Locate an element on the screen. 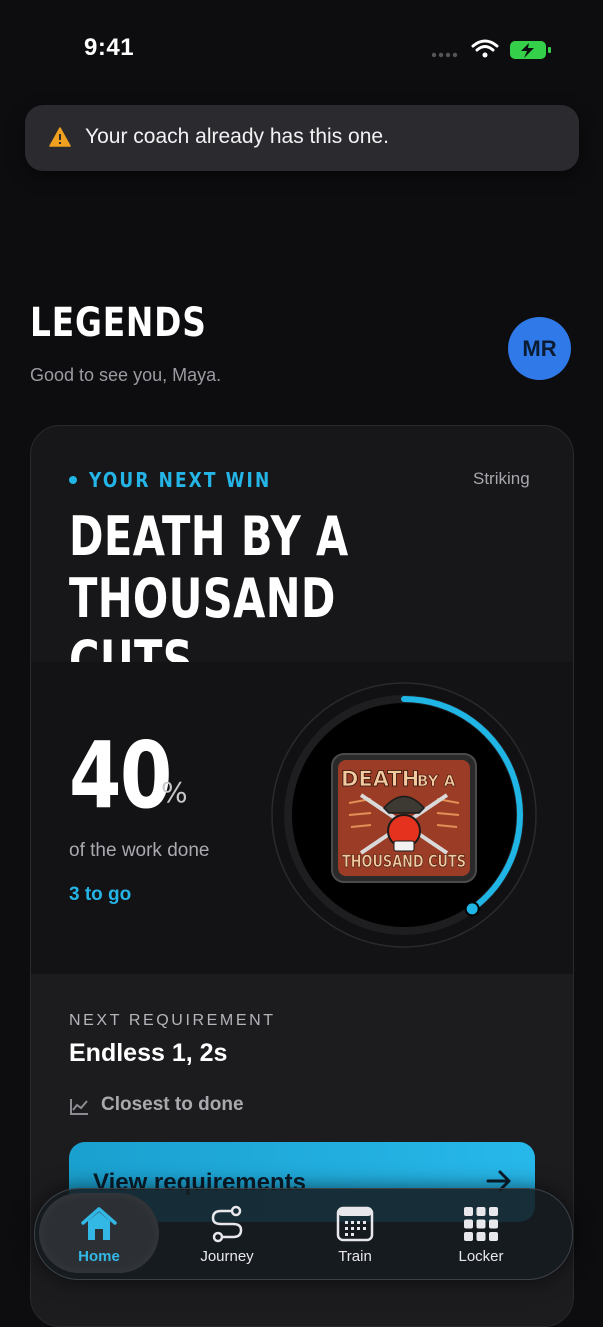 Image resolution: width=603 pixels, height=1327 pixels. closest-to-done-label: Closest to done is located at coordinates (172, 1104).